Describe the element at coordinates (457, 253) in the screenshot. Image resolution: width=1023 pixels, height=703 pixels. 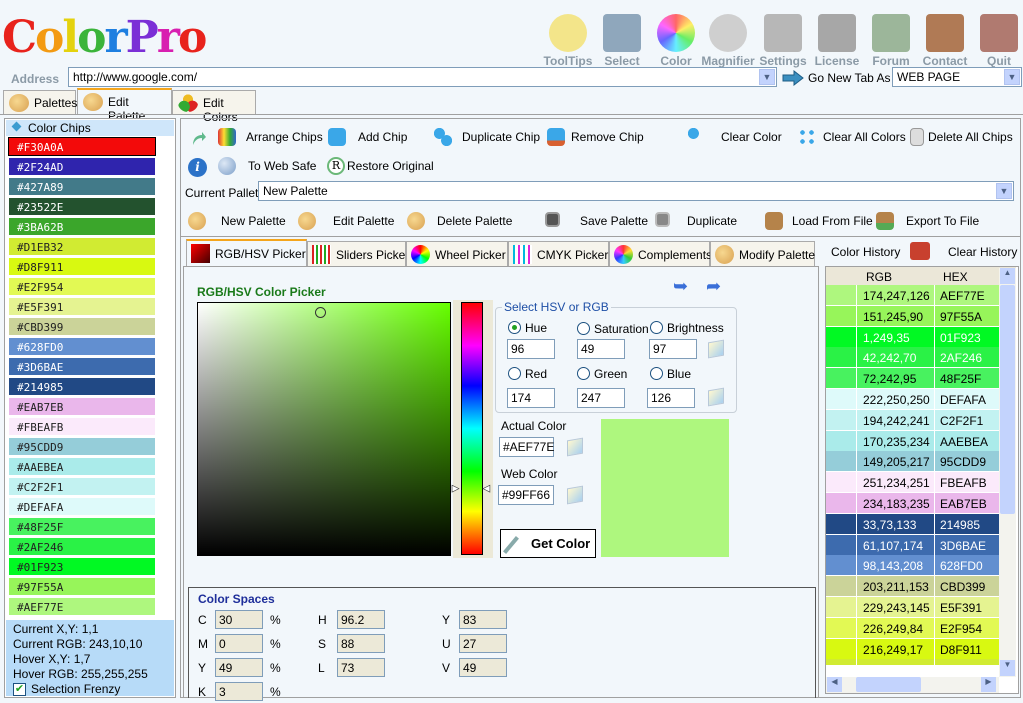
I see `tab-wheel-picker: Wheel Picker` at that location.